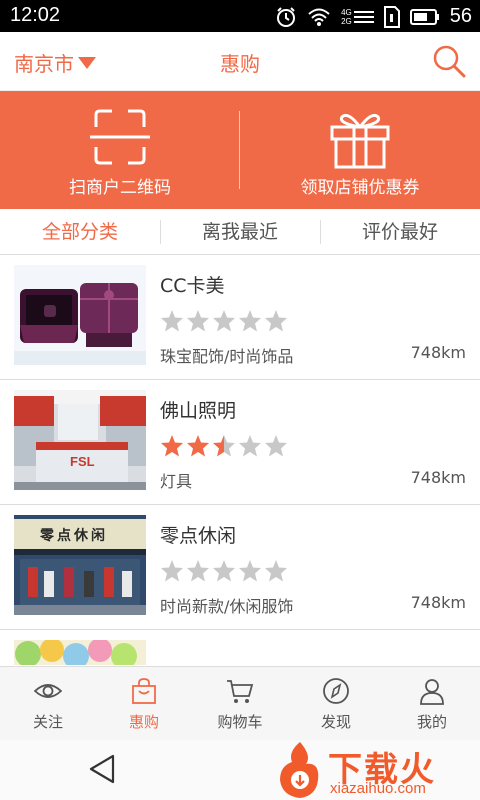 The height and width of the screenshot is (800, 480). I want to click on search-button, so click(449, 61).